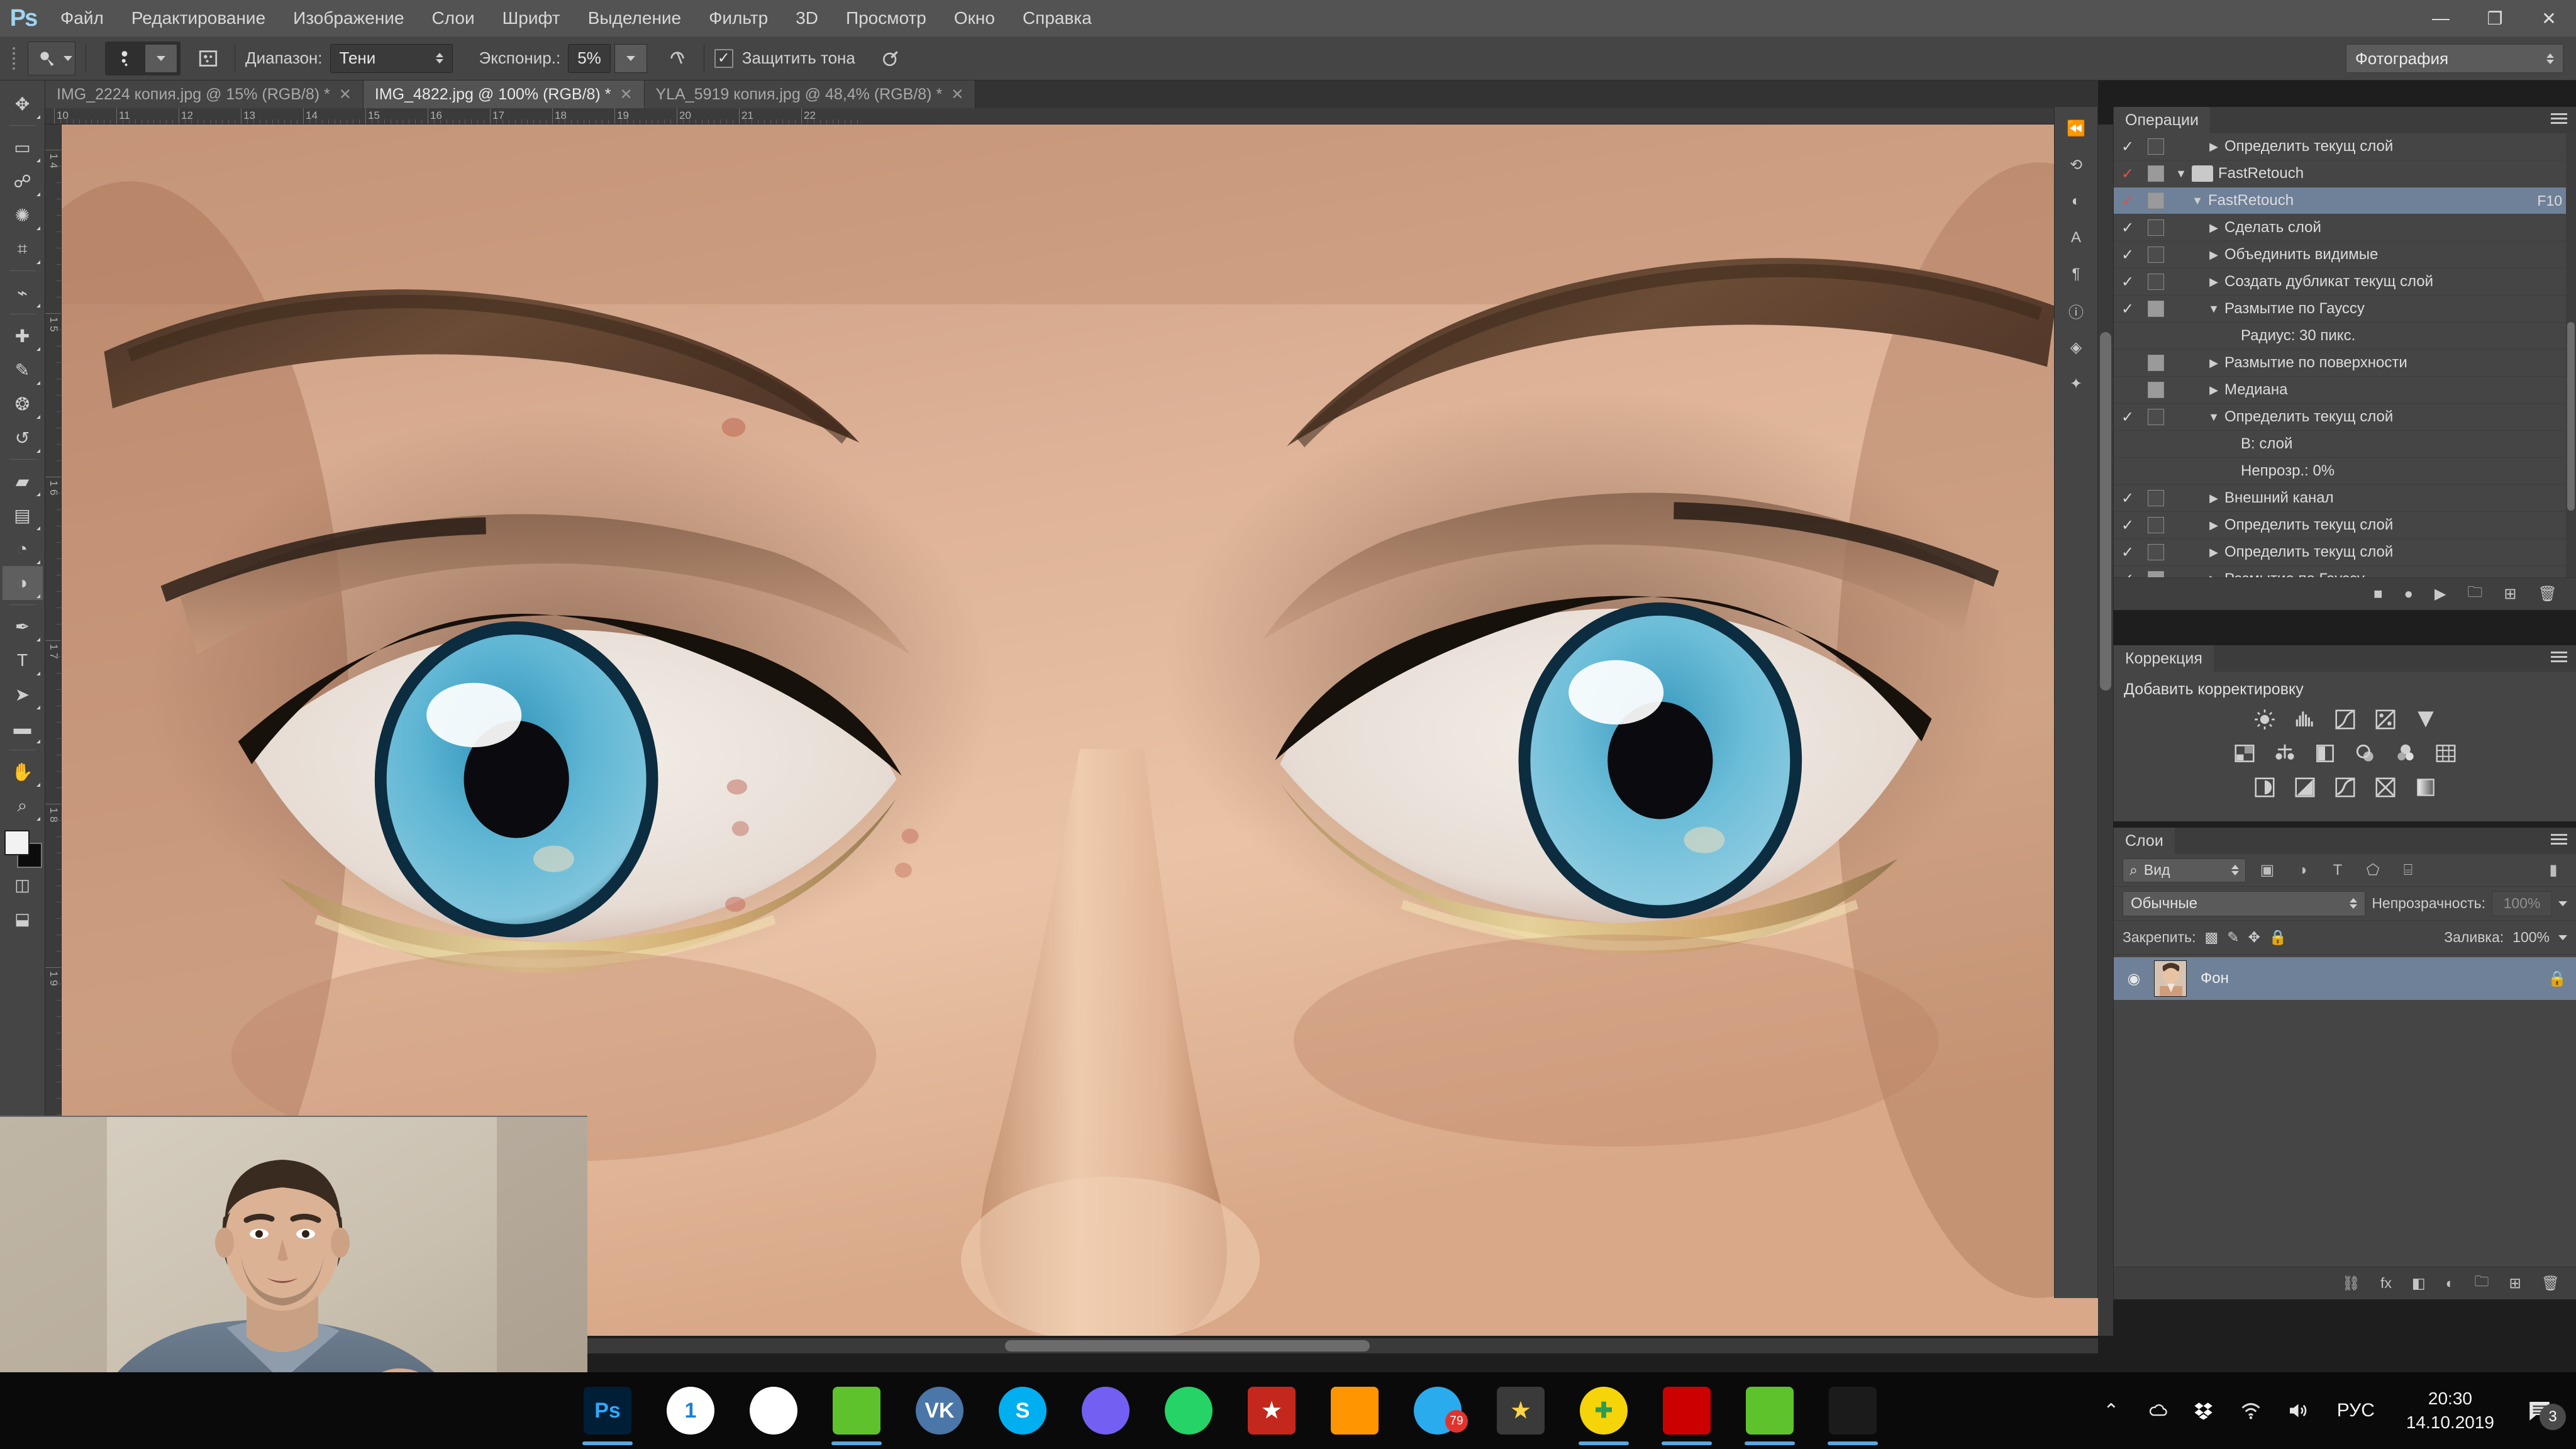 The height and width of the screenshot is (1449, 2576). Describe the element at coordinates (723, 58) in the screenshot. I see `protect-tones-checkbox: ✓` at that location.